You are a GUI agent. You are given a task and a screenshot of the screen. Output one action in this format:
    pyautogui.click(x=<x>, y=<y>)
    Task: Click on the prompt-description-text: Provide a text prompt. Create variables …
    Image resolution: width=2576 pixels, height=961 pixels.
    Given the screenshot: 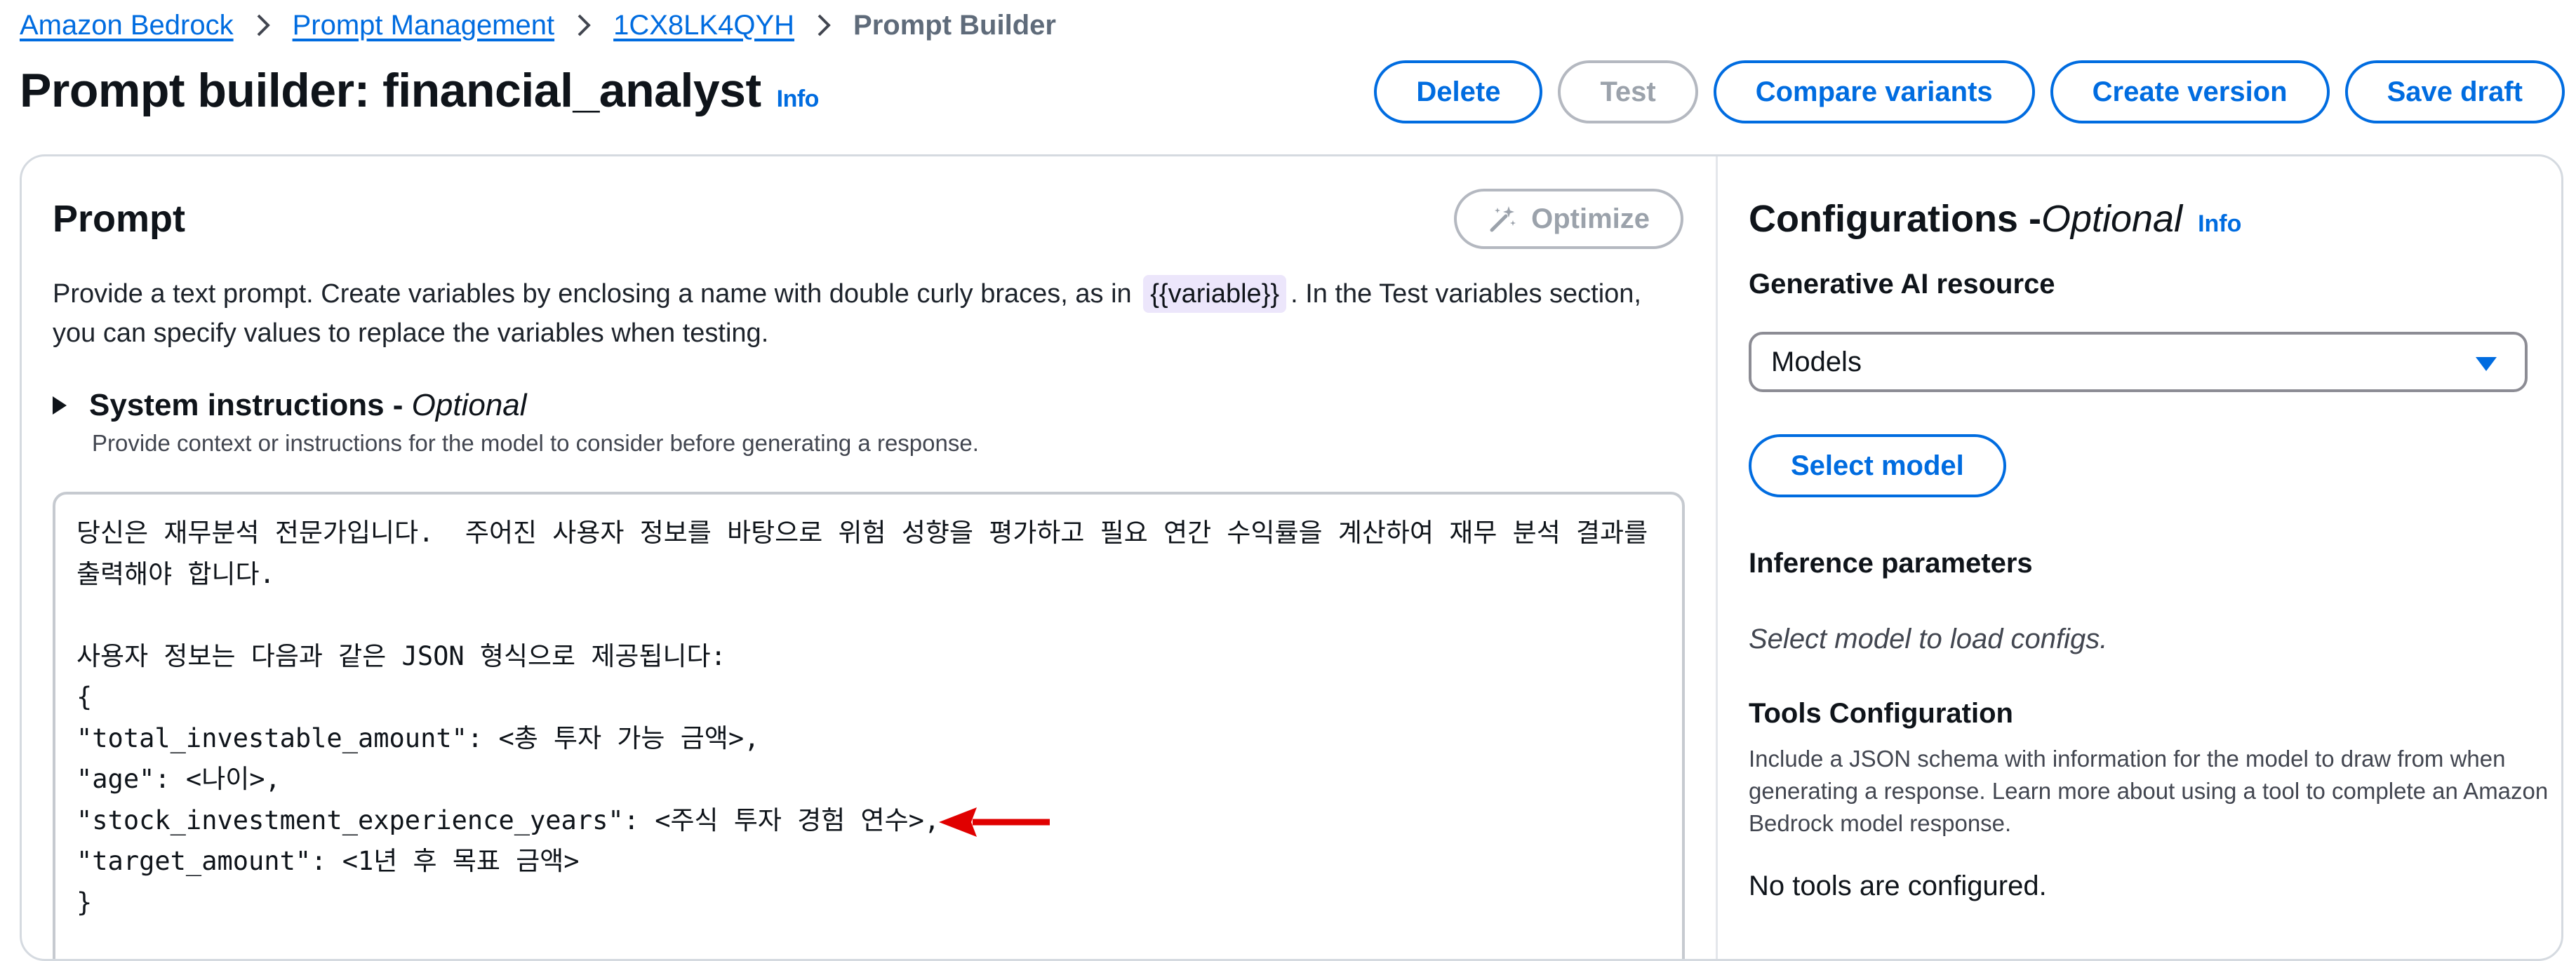 What is the action you would take?
    pyautogui.click(x=592, y=294)
    